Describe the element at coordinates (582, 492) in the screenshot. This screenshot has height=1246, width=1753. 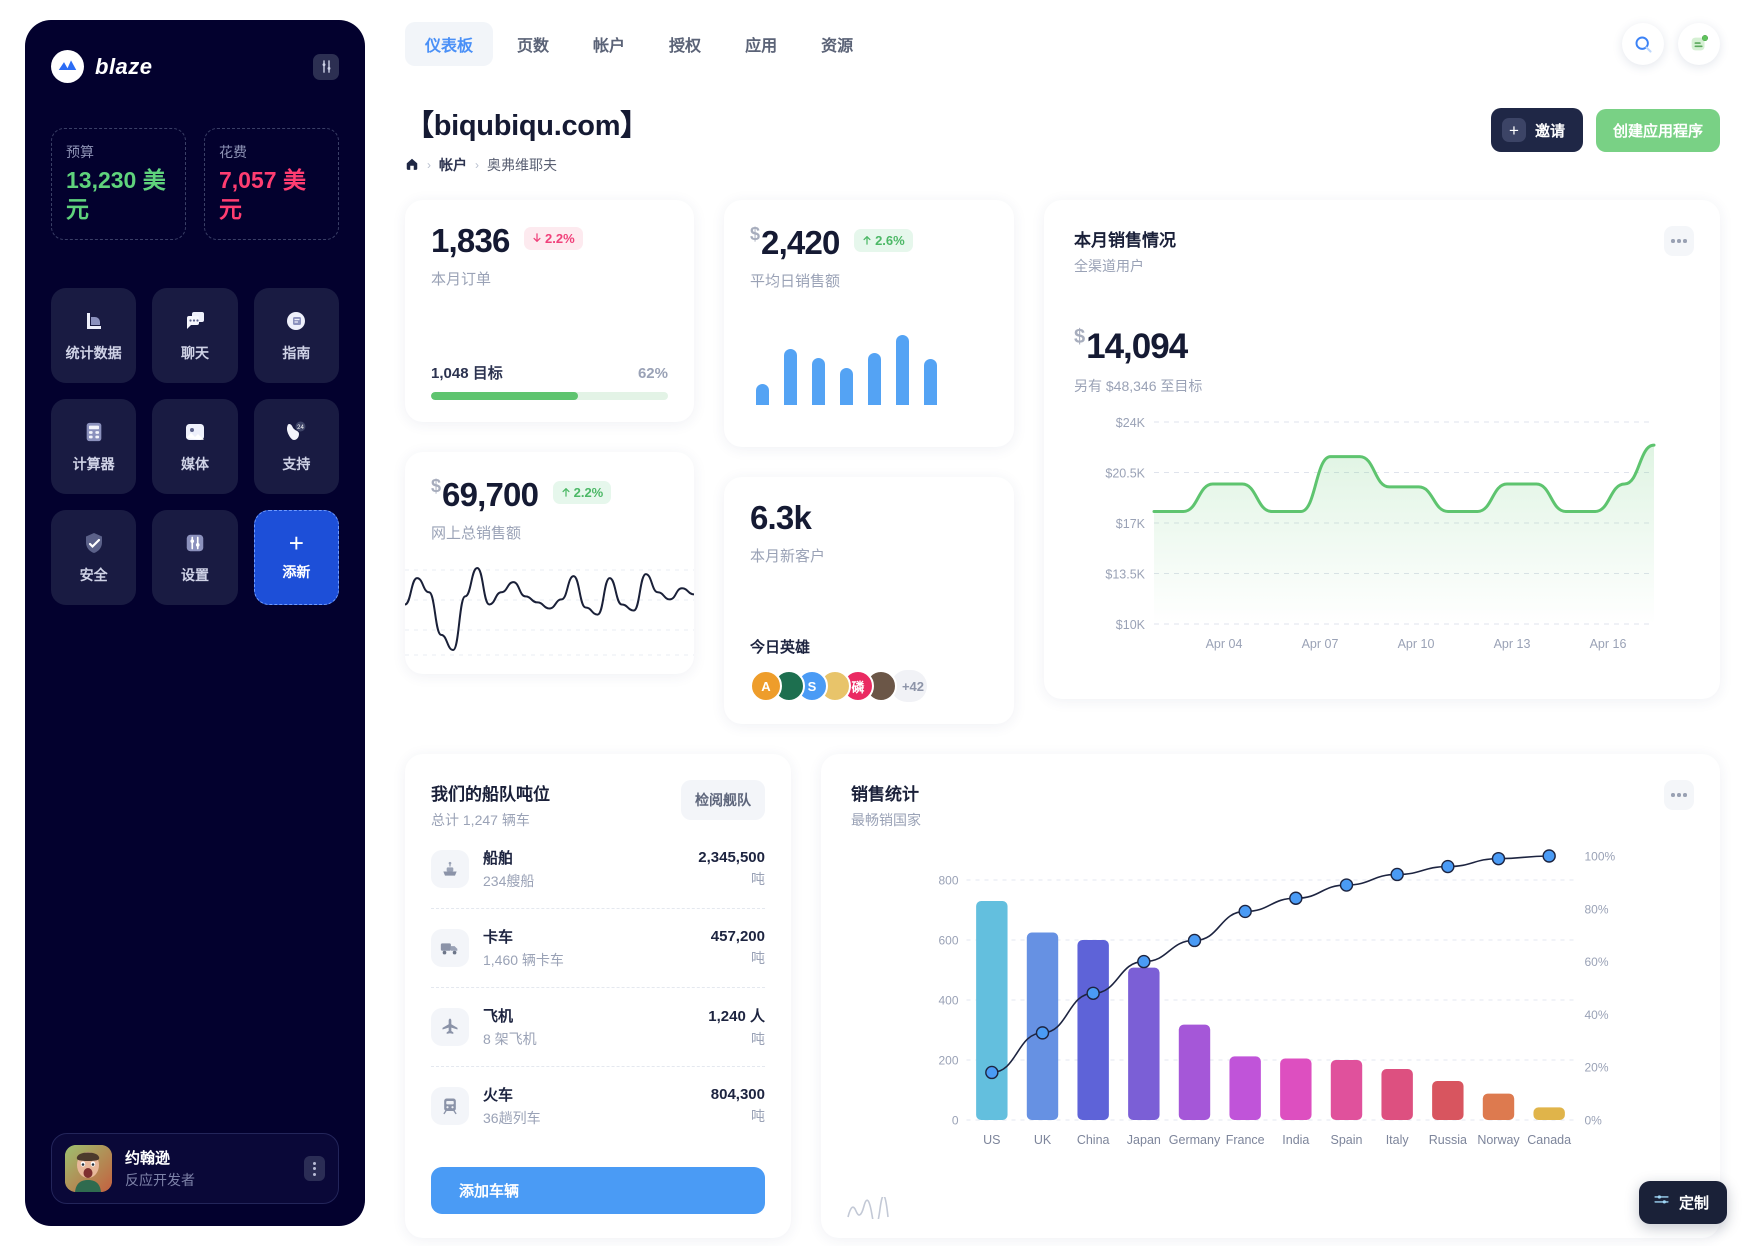
I see `total-sales-change-badge: 2.2%` at that location.